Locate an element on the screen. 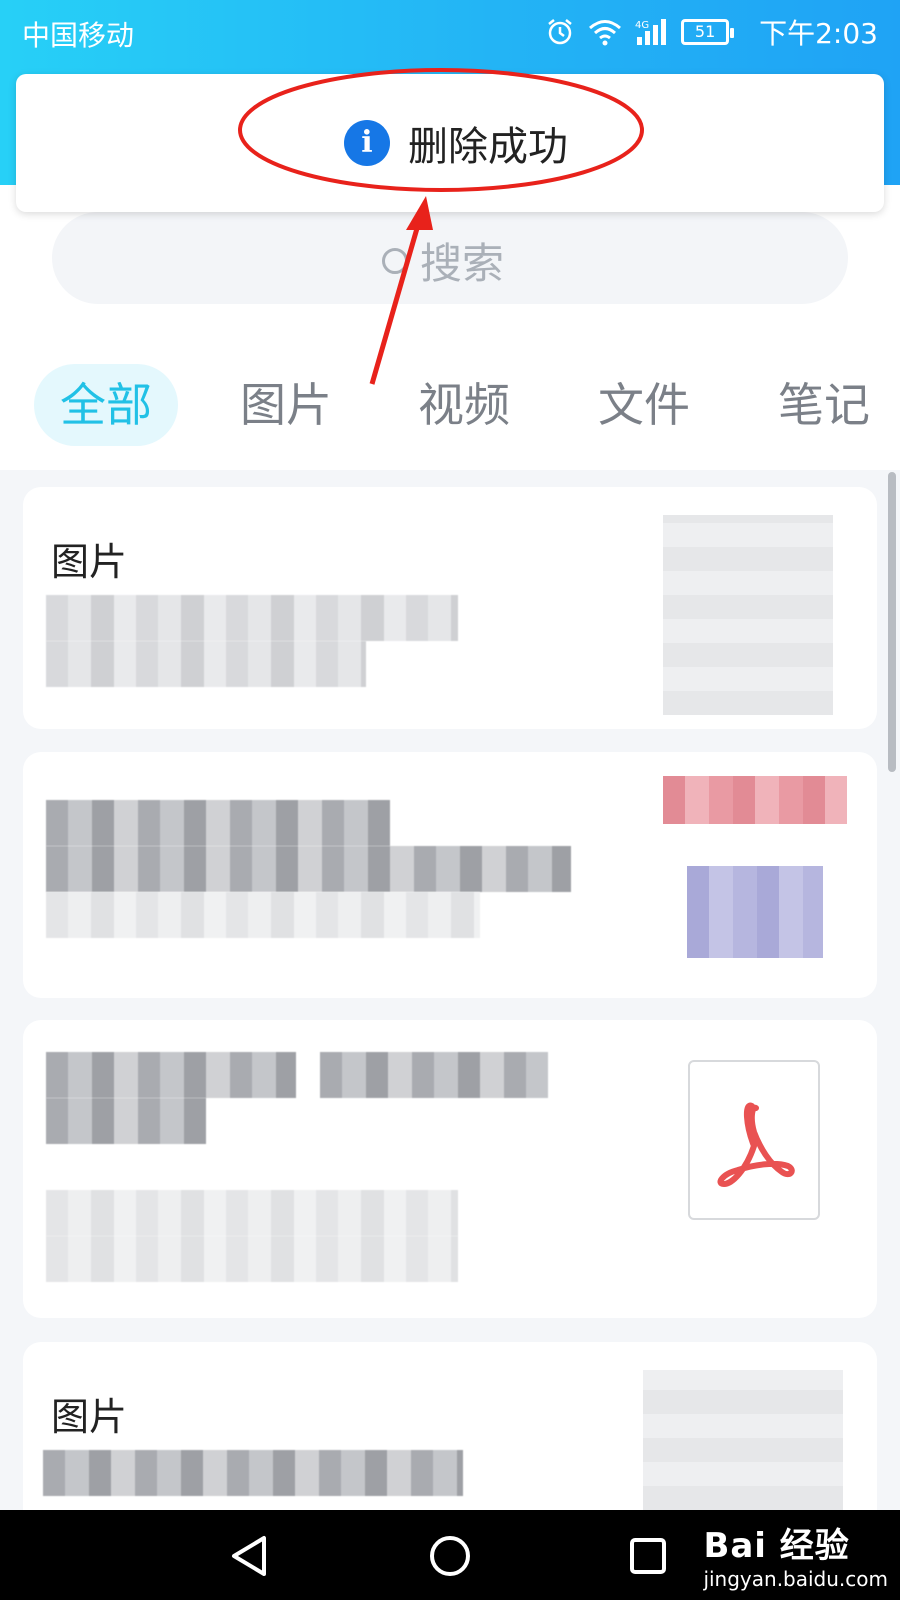 The height and width of the screenshot is (1600, 900). scrollbar is located at coordinates (892, 622).